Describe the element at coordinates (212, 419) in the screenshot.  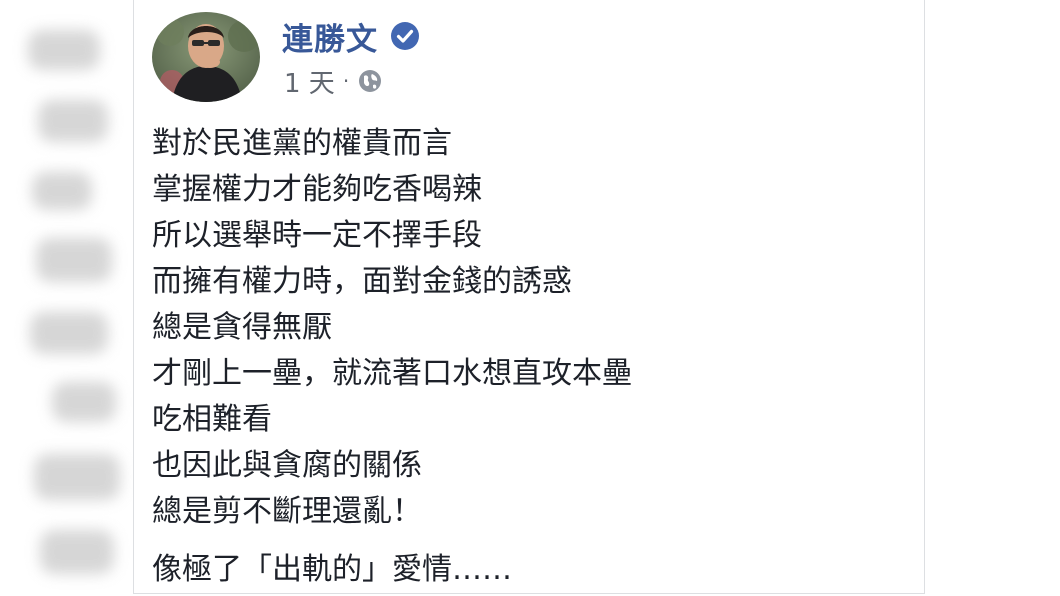
I see `post-text-line: 吃相難看` at that location.